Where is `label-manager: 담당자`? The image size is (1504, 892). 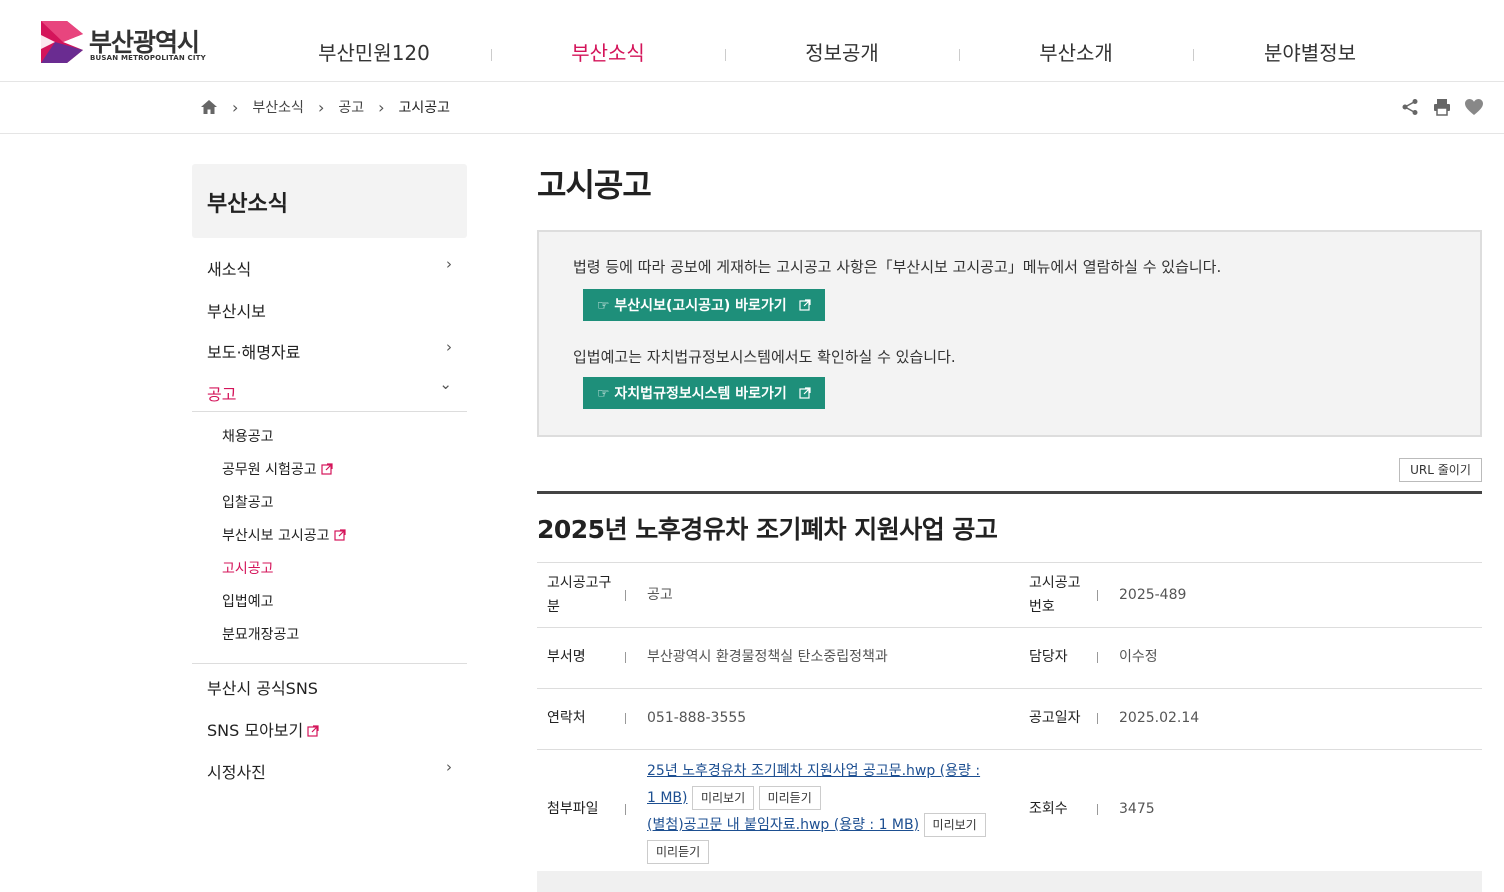 label-manager: 담당자 is located at coordinates (1048, 657).